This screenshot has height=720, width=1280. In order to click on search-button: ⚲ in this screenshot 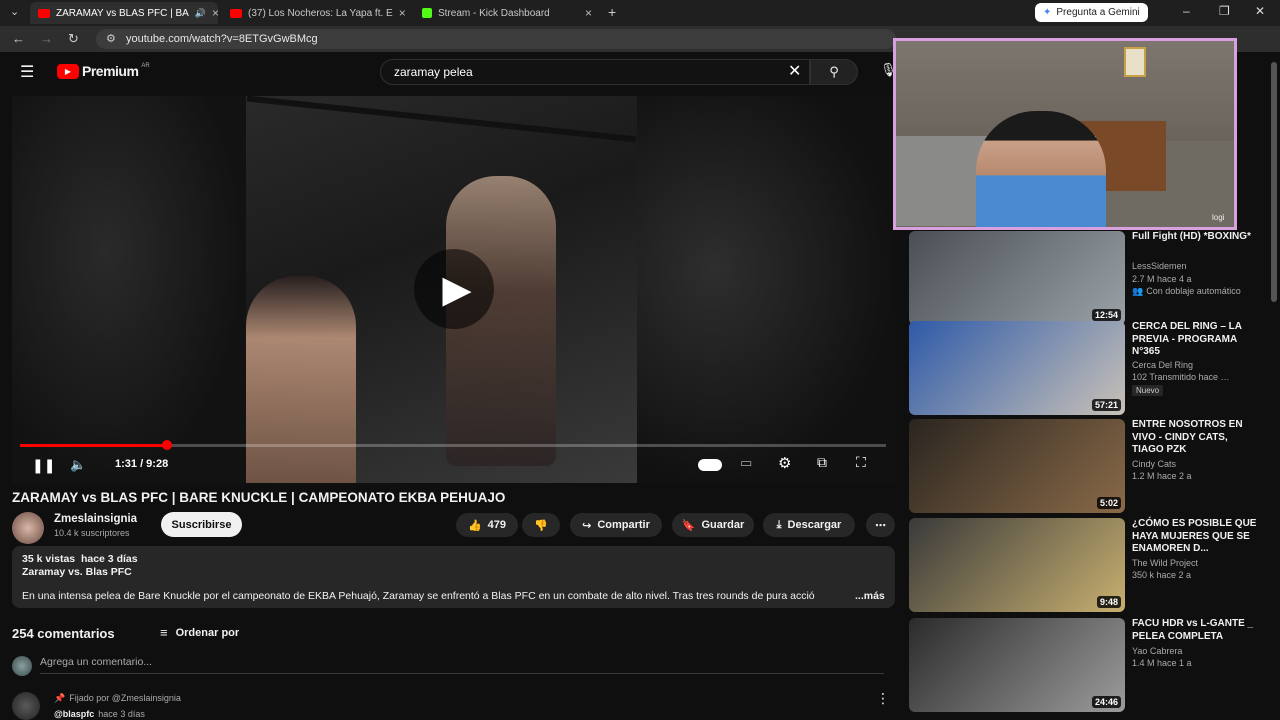, I will do `click(834, 72)`.